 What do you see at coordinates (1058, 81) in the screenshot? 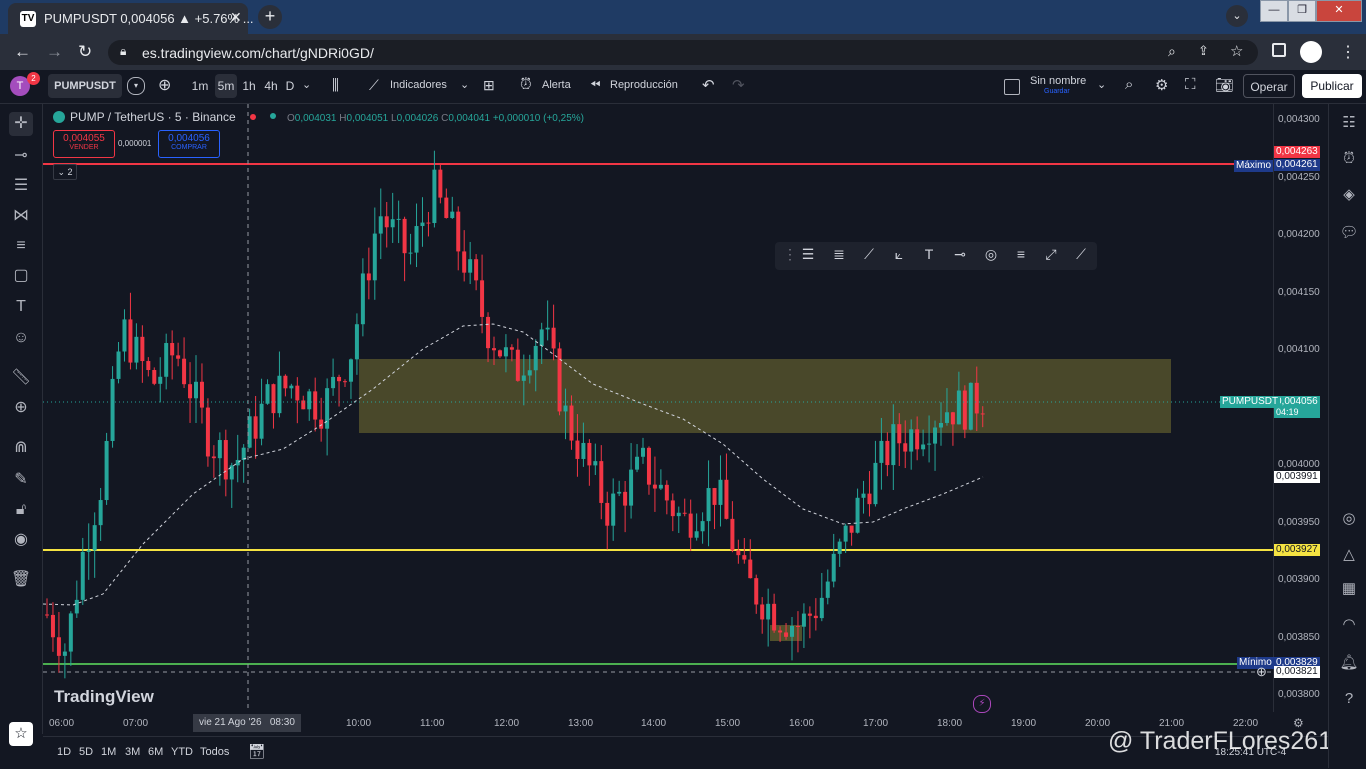
I see `layout-name: Sin nombre` at bounding box center [1058, 81].